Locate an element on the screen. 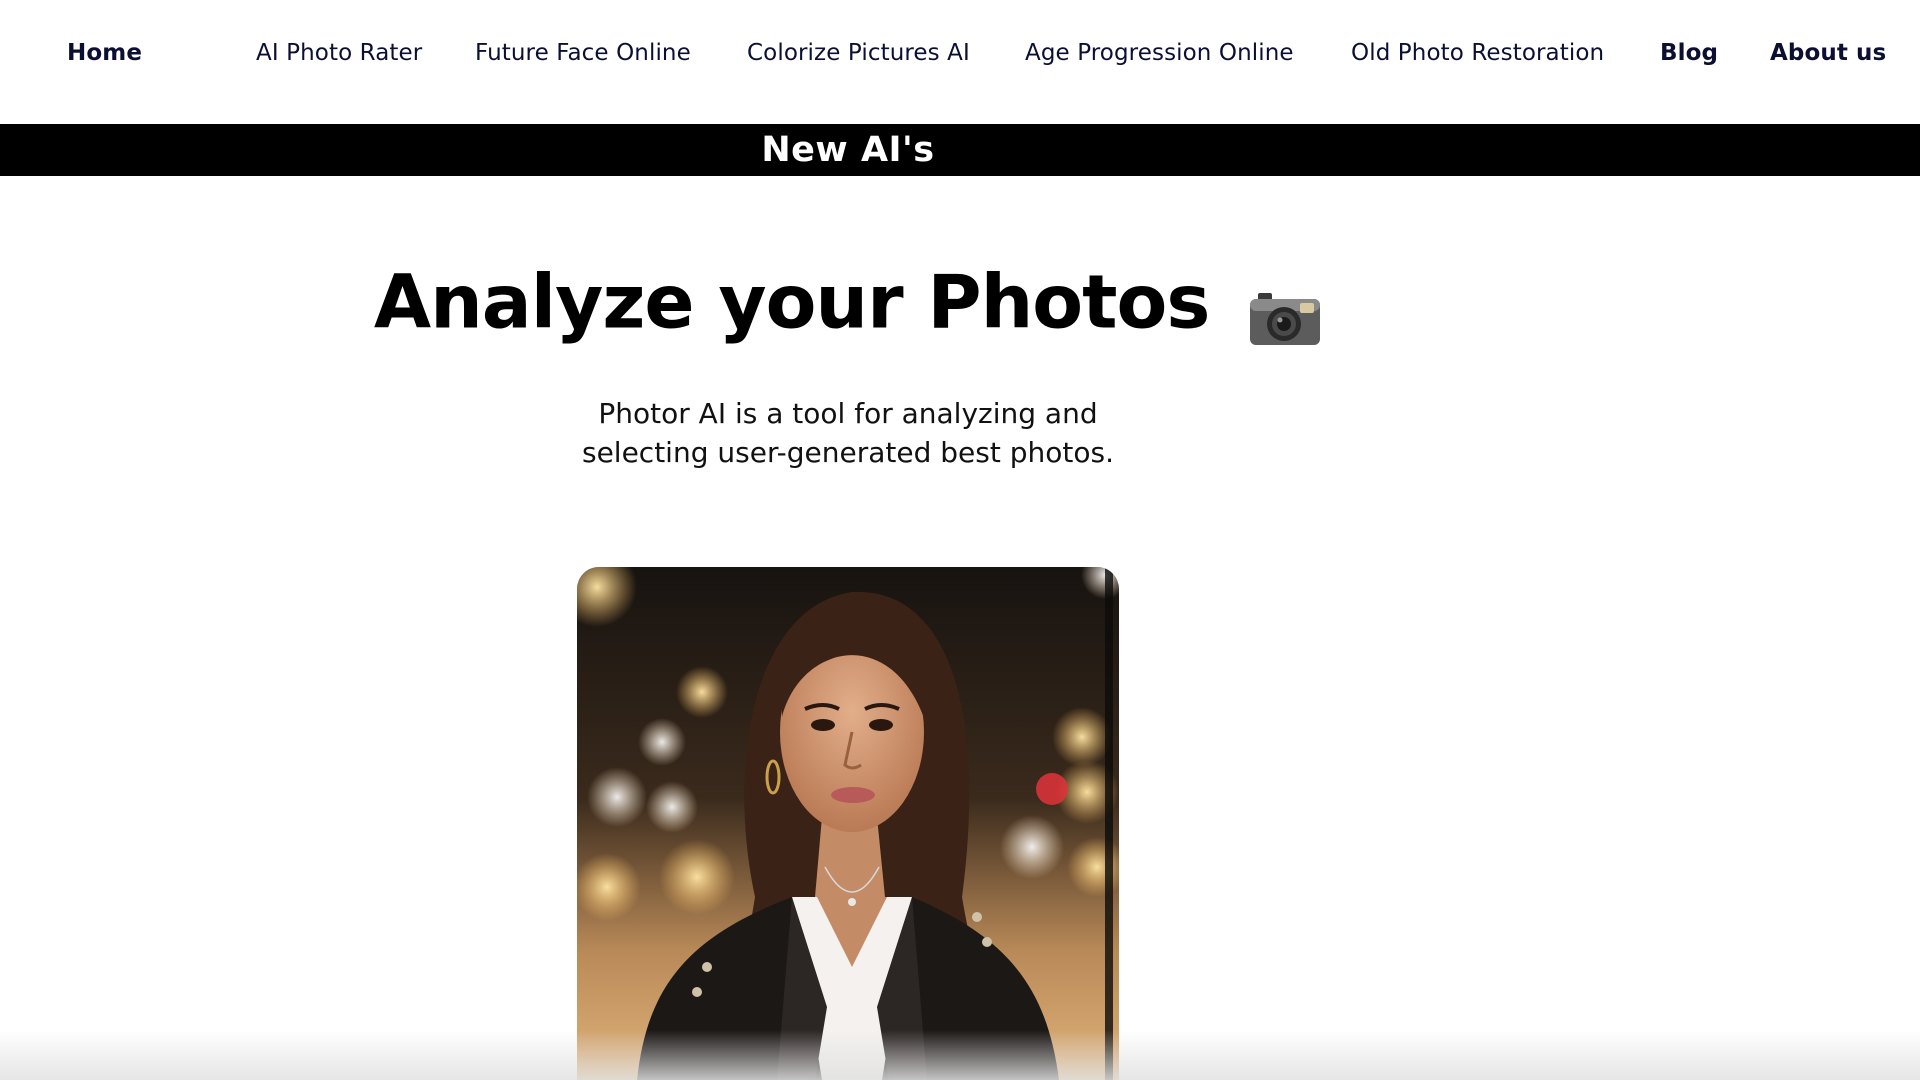  nav-link-about-us: About us is located at coordinates (1828, 53).